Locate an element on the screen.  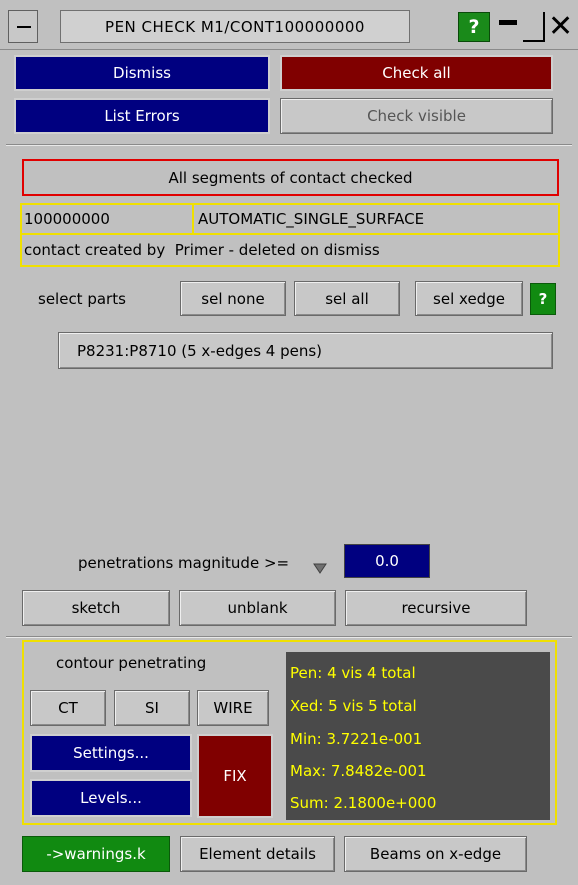
list-errors-button: List Errors is located at coordinates (142, 116).